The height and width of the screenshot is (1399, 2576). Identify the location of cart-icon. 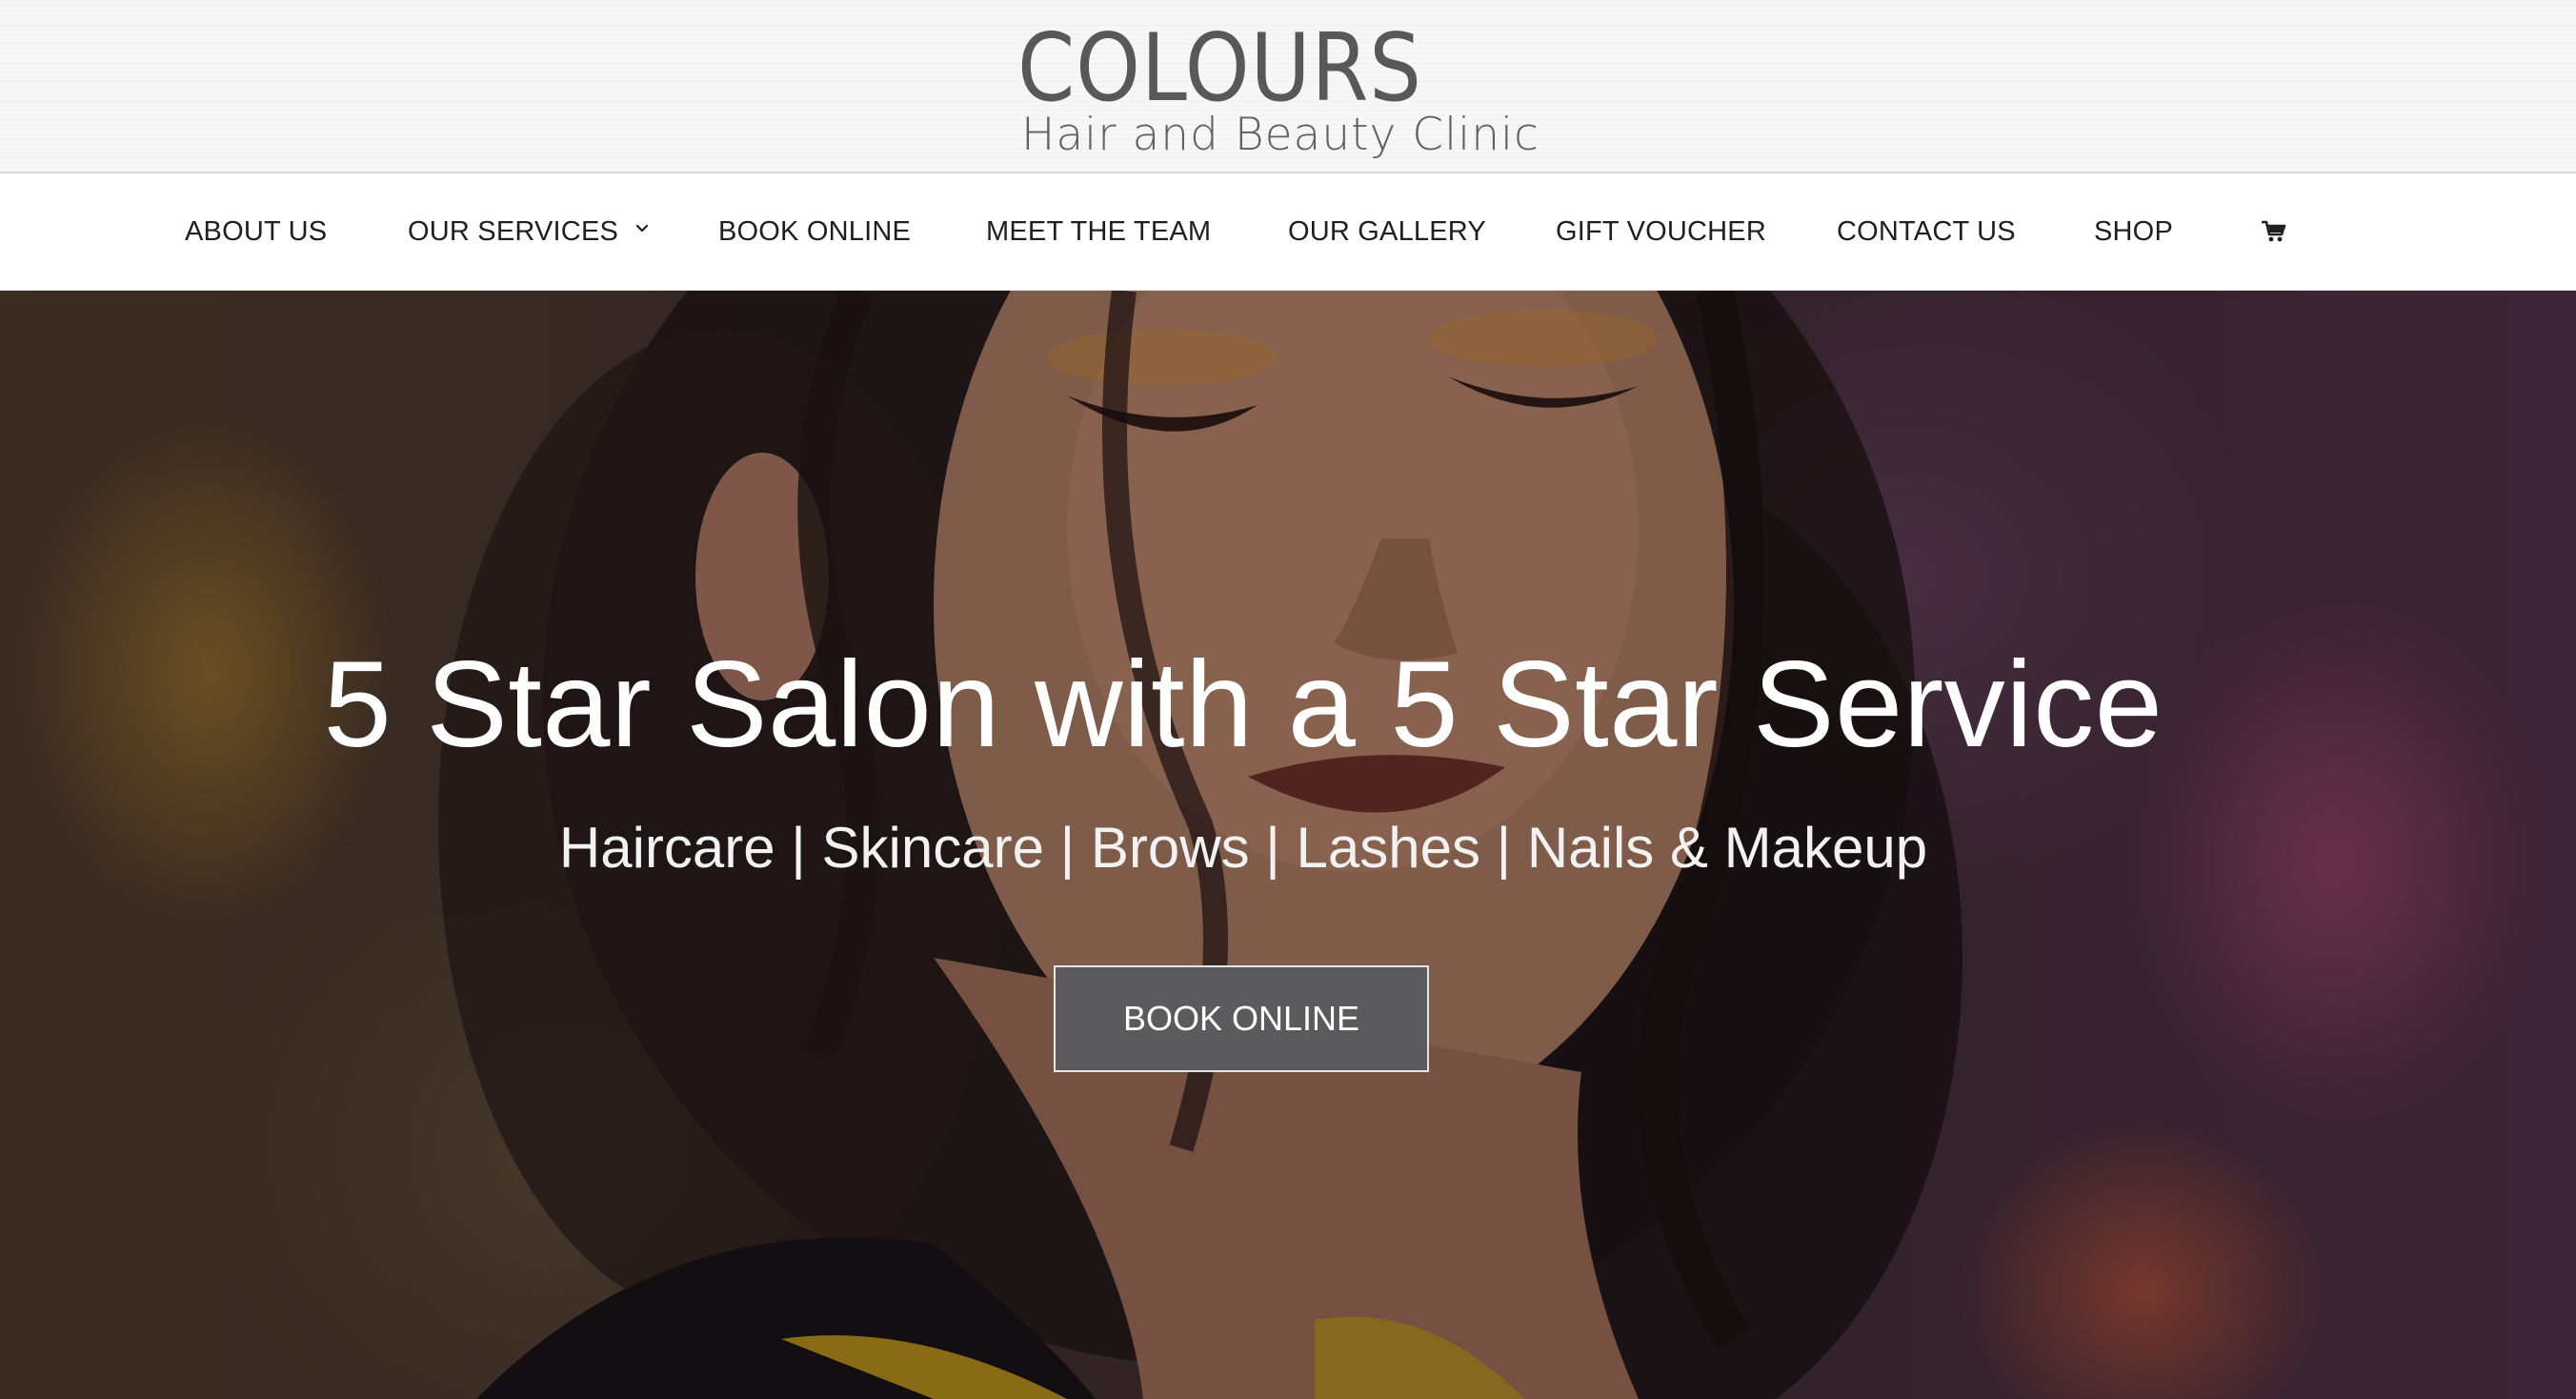
(2274, 232).